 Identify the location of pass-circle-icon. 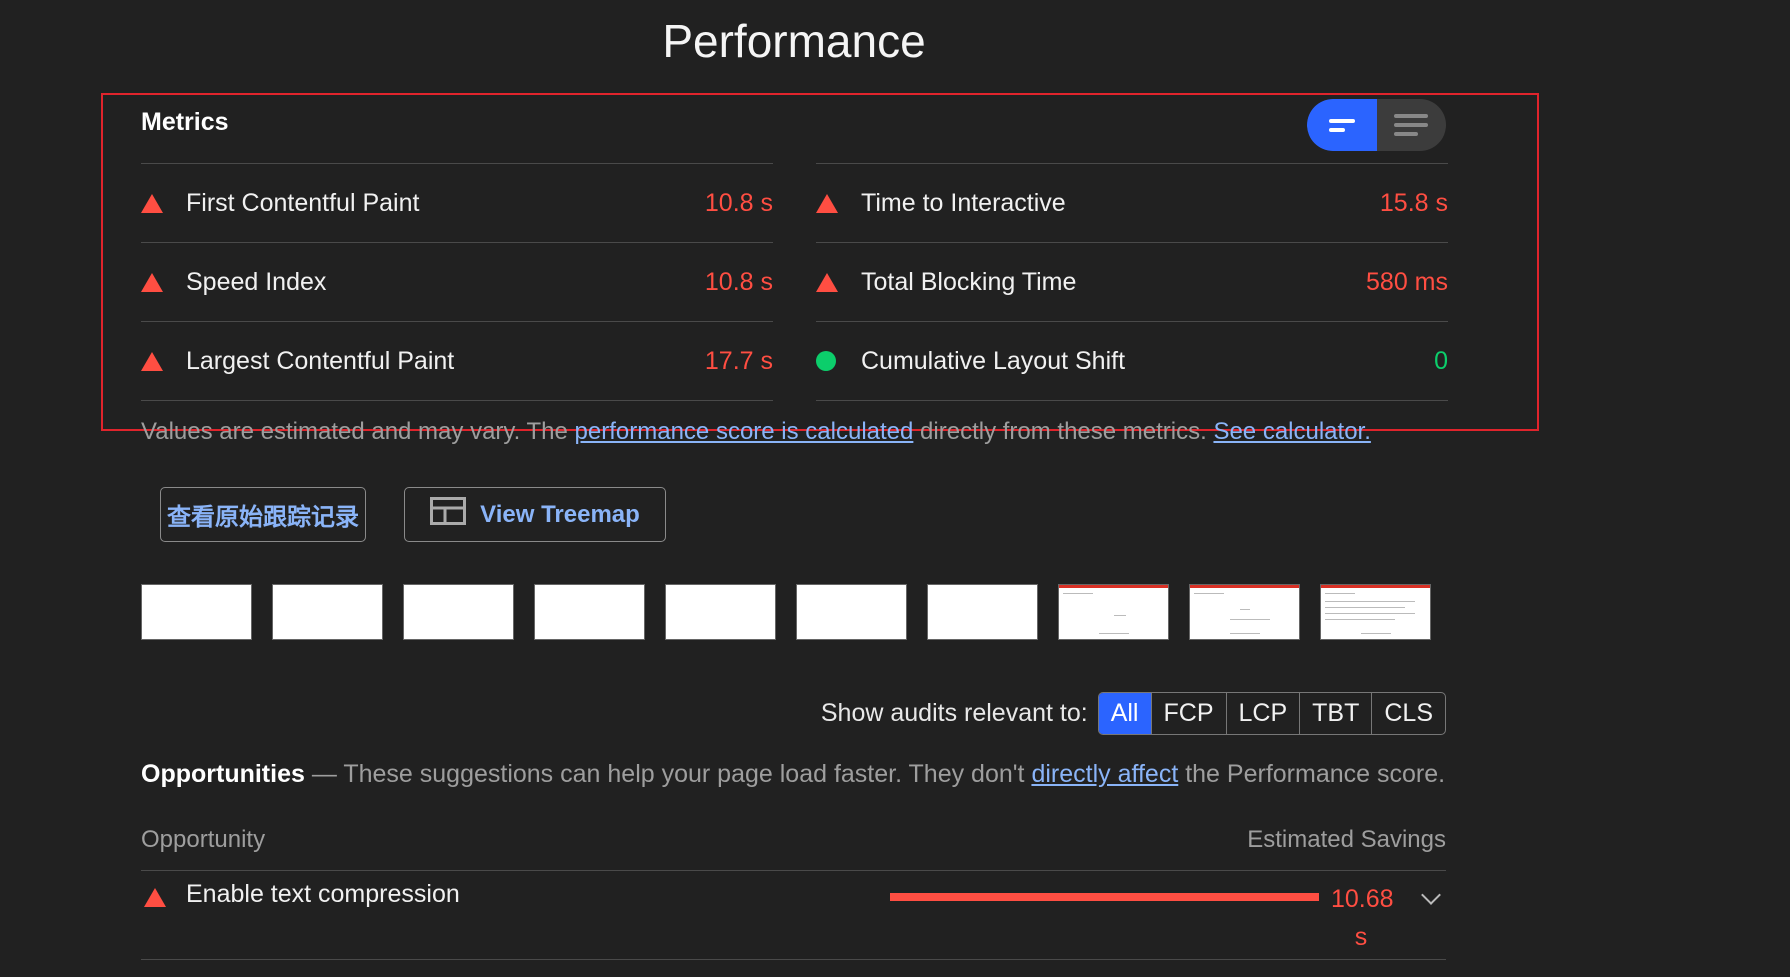
(838, 361).